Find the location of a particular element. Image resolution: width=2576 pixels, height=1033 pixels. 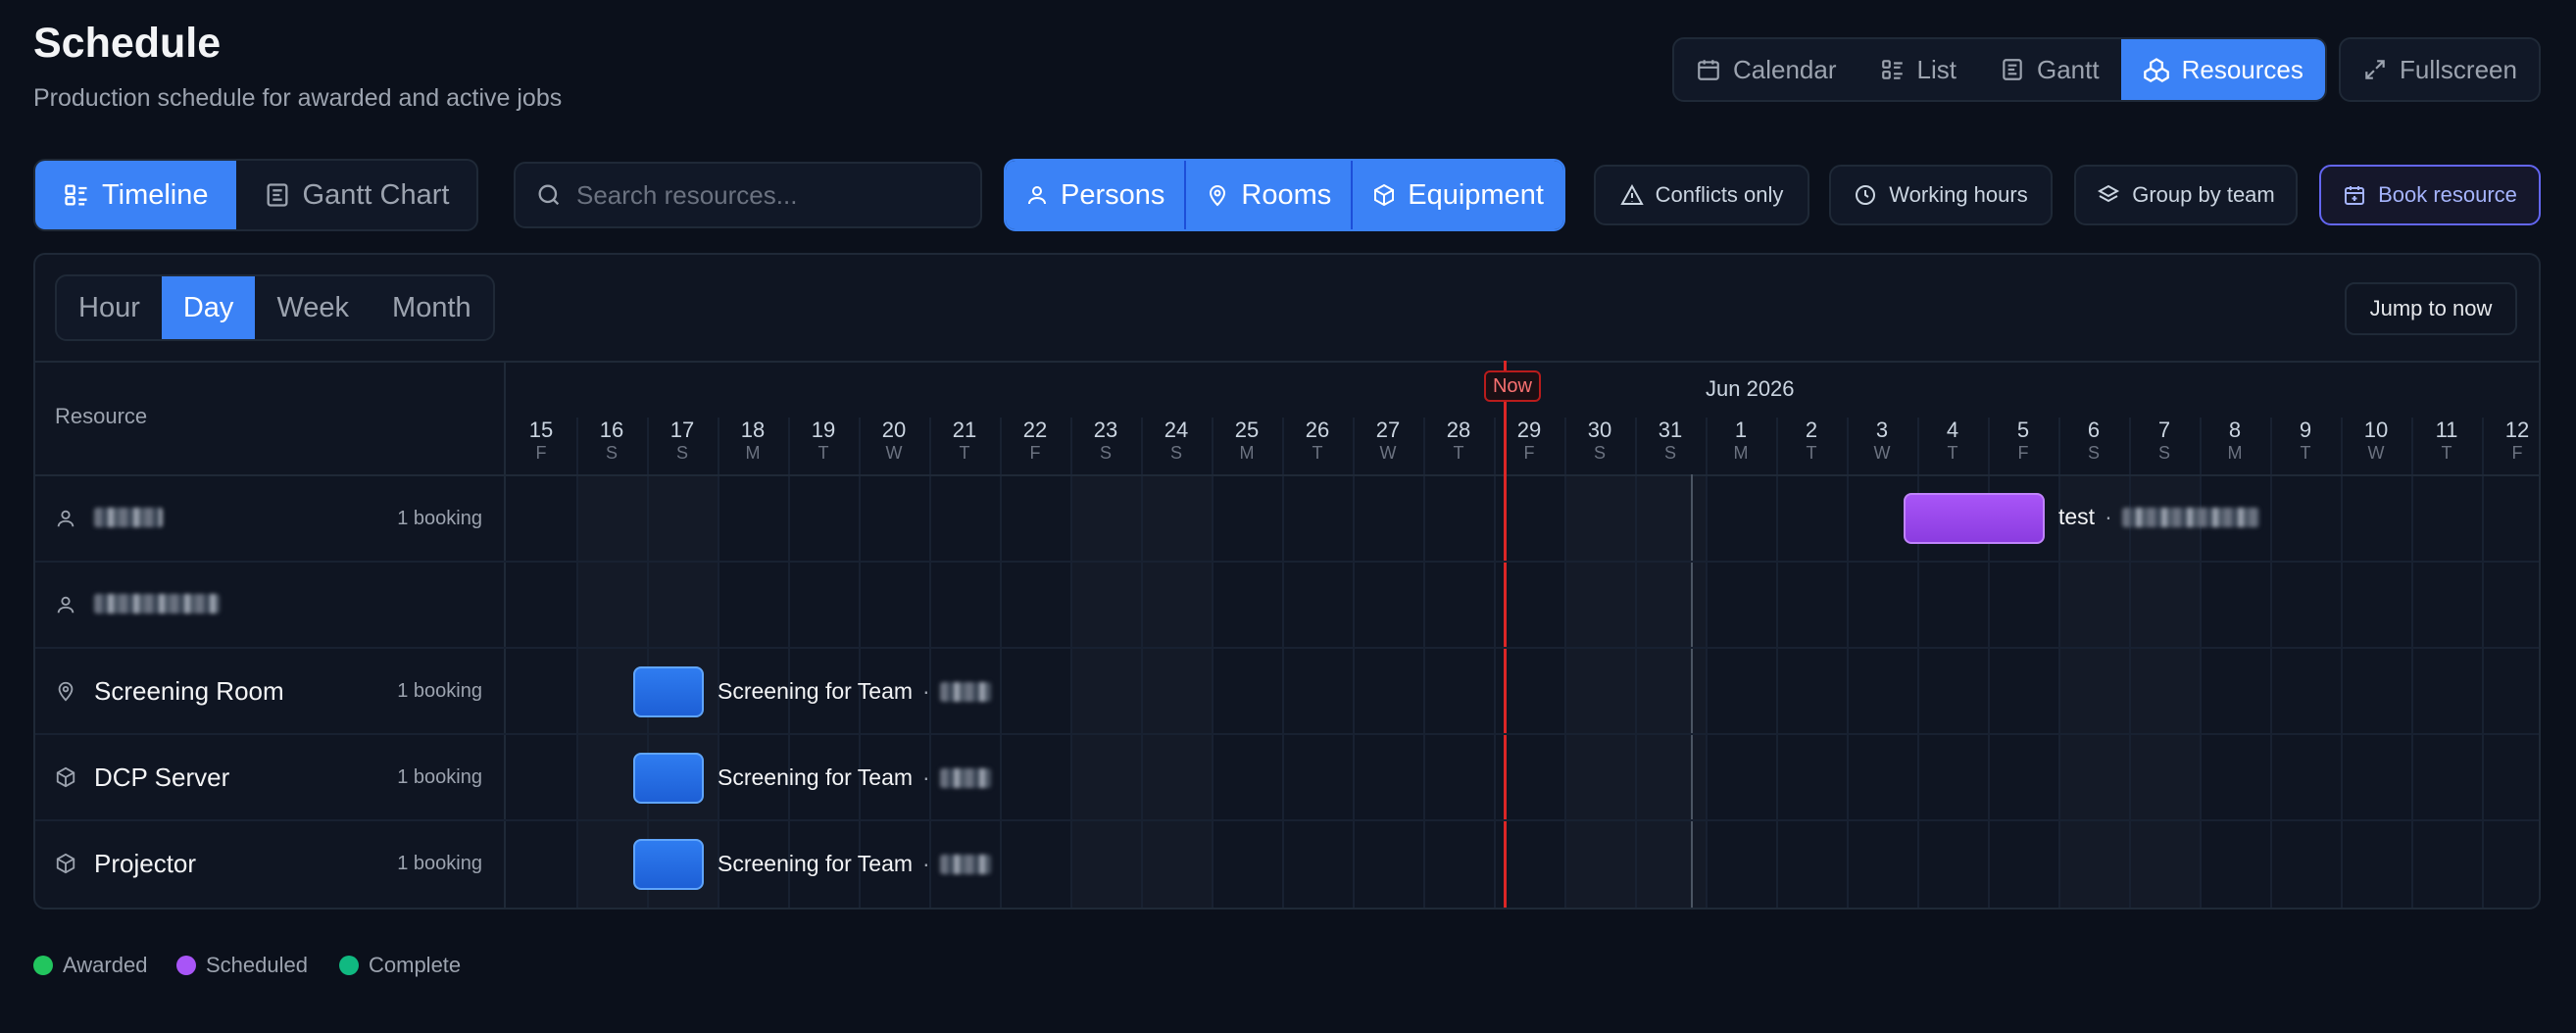

resource-row is located at coordinates (269, 605).